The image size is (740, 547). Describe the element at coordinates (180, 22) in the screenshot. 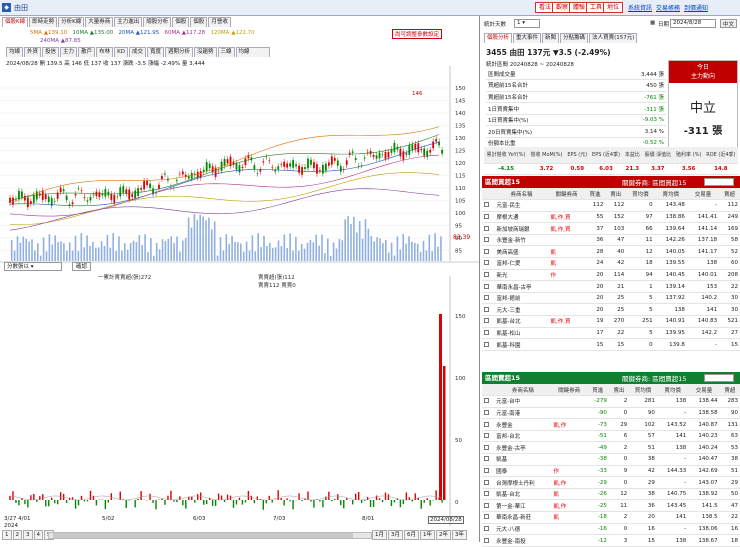

I see `tab-stock-1: 個股` at that location.